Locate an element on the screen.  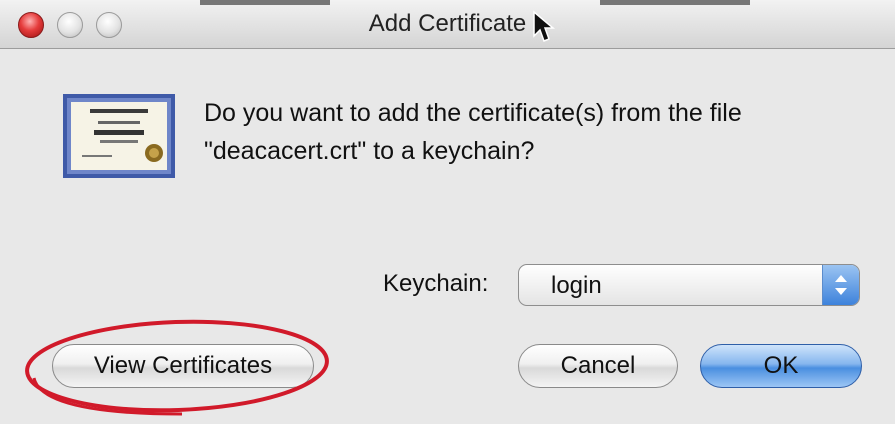
keychain-popup: login is located at coordinates (689, 285).